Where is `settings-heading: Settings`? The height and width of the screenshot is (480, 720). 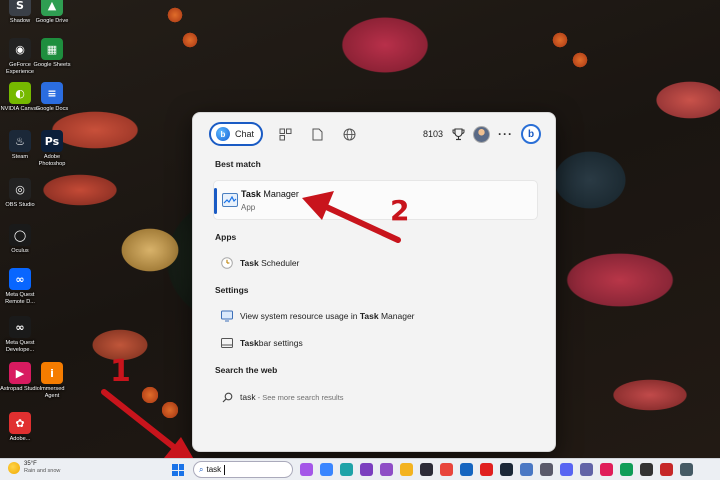 settings-heading: Settings is located at coordinates (232, 290).